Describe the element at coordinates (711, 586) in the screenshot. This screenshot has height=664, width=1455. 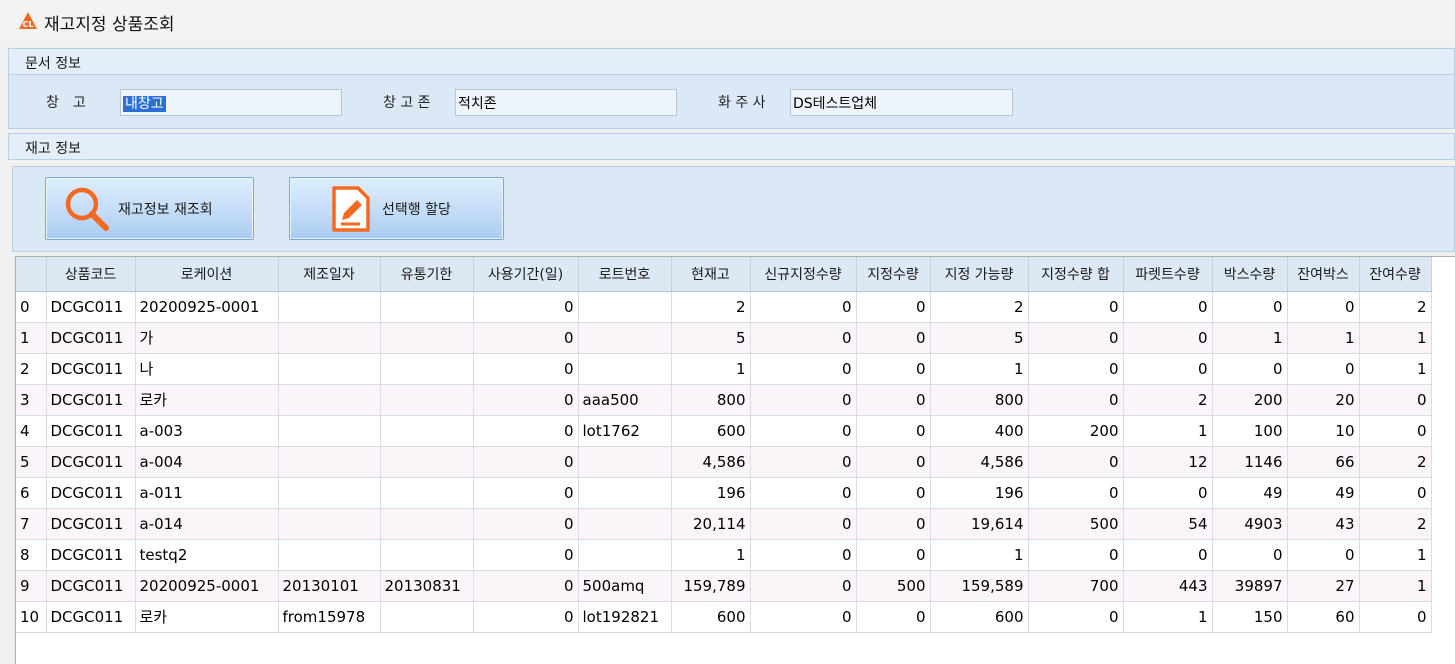
I see `table-cell: 159,789` at that location.